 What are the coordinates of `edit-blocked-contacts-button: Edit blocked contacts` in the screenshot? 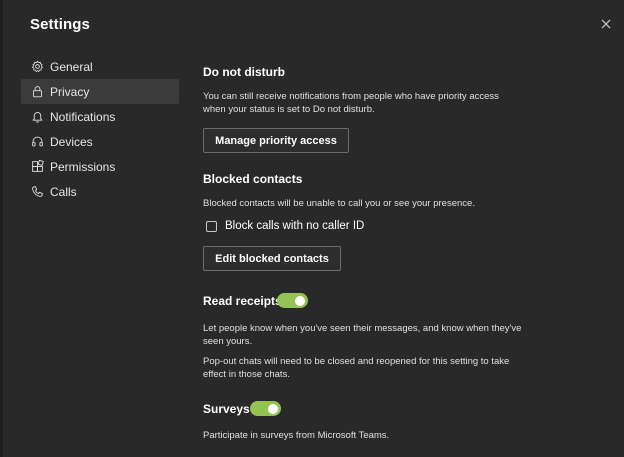 It's located at (272, 258).